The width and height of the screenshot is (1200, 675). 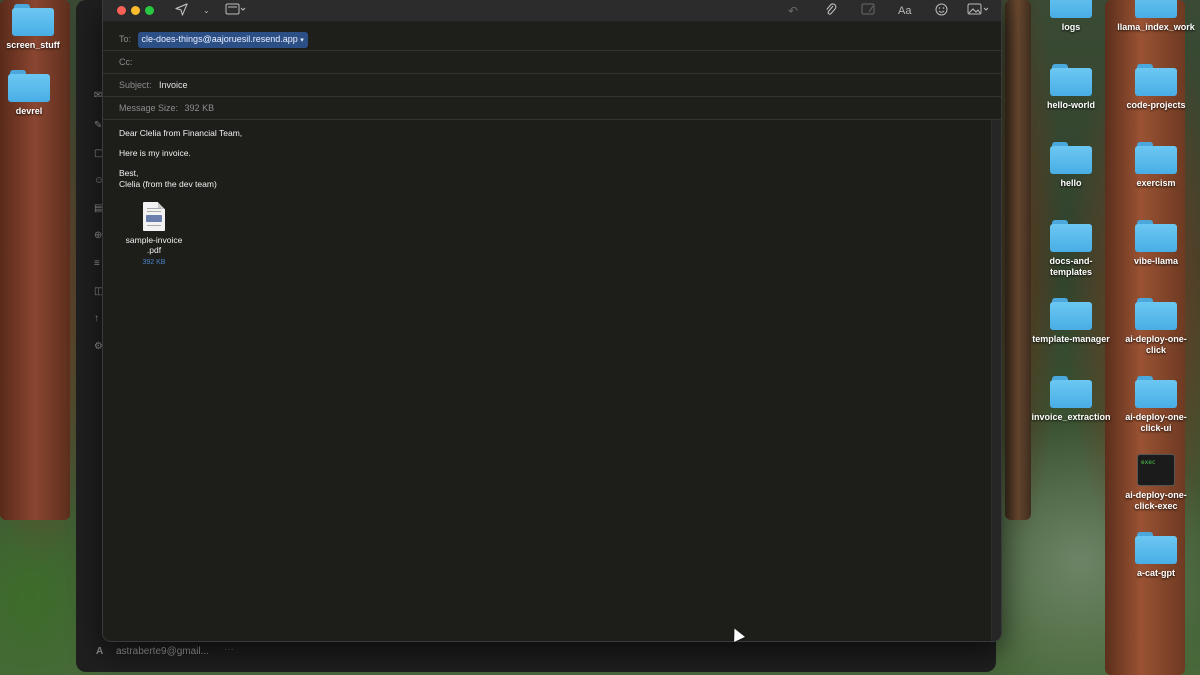 I want to click on minimize-button, so click(x=135, y=10).